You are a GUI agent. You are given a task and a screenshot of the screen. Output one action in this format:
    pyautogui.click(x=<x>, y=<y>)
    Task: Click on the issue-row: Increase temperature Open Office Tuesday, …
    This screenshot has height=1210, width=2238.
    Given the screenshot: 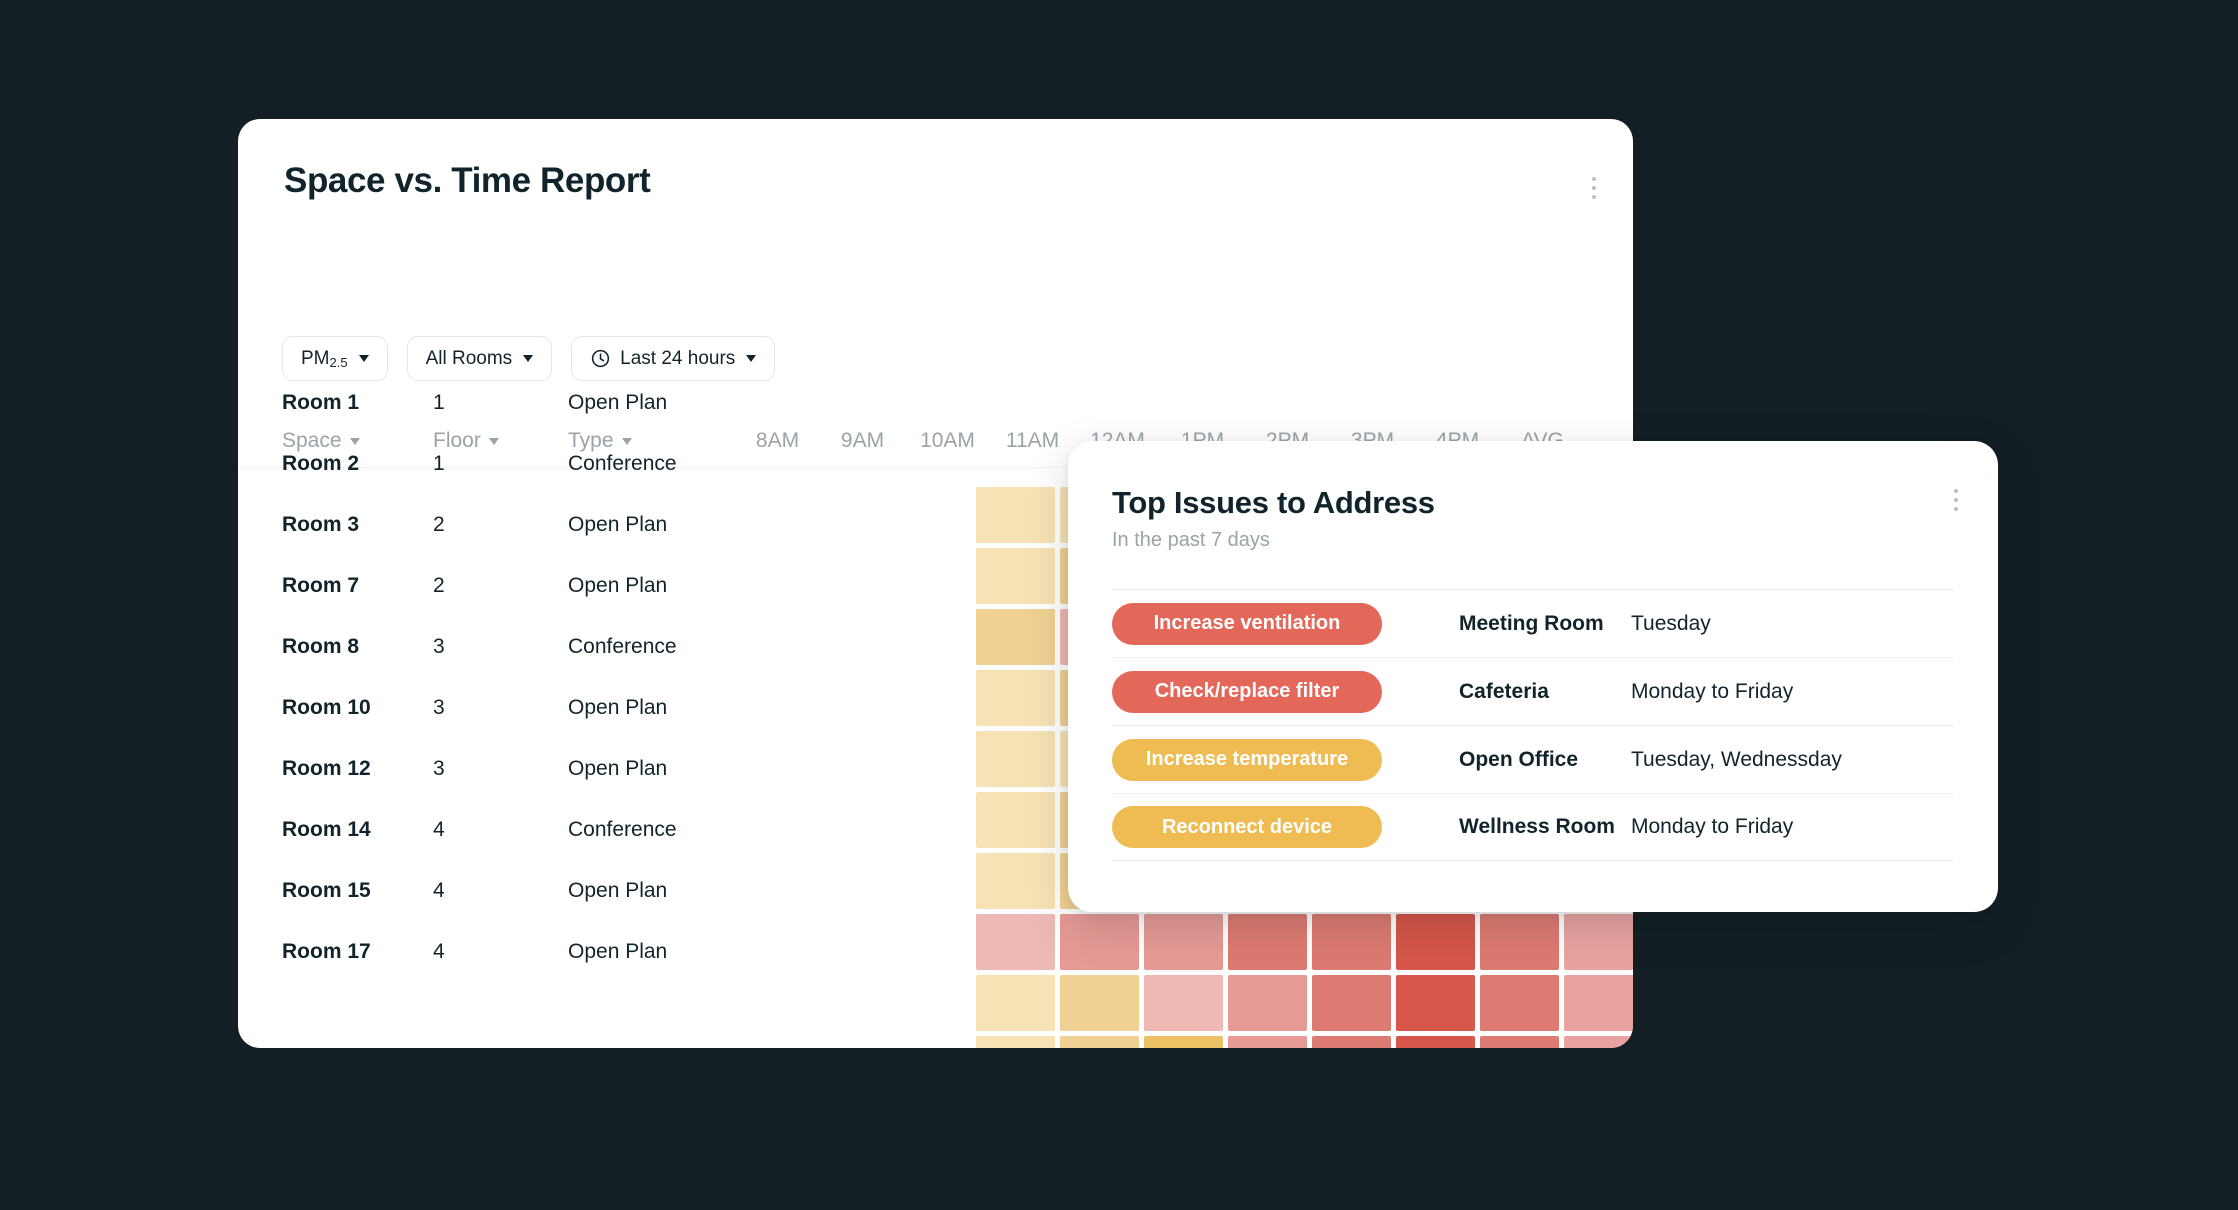 What is the action you would take?
    pyautogui.click(x=1533, y=759)
    